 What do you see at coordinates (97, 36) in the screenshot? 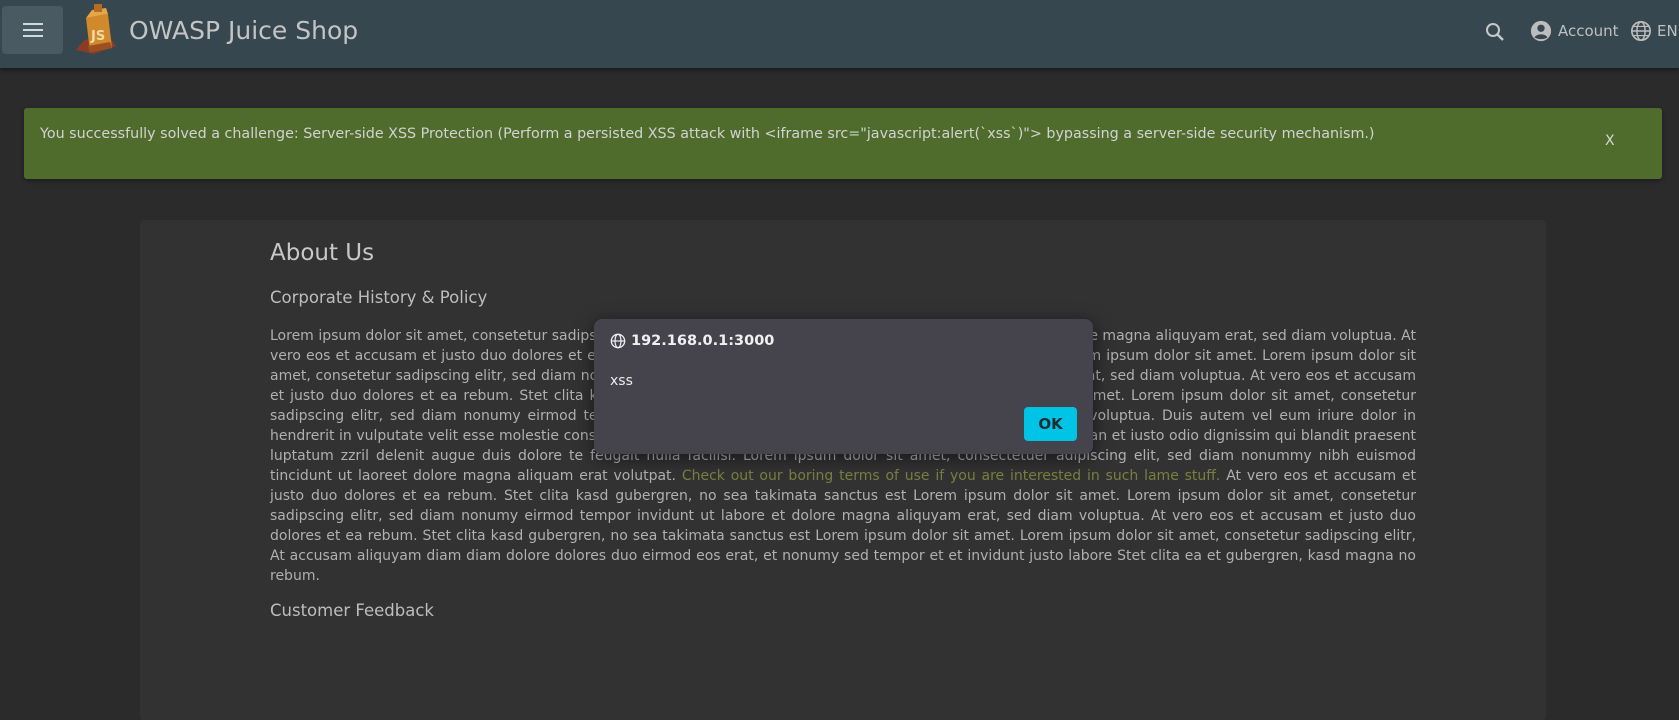
I see `svg-text: JS` at bounding box center [97, 36].